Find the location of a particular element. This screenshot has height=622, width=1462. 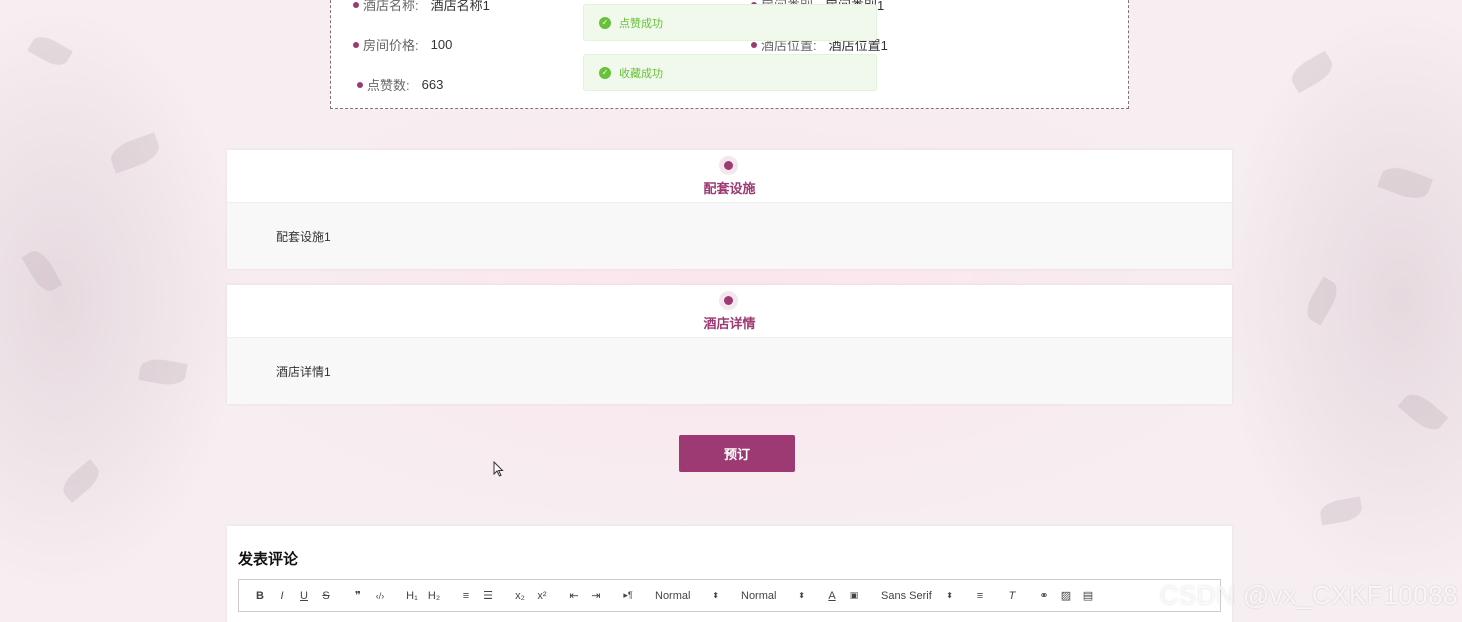

toast-message: 点赞成功 is located at coordinates (641, 23).